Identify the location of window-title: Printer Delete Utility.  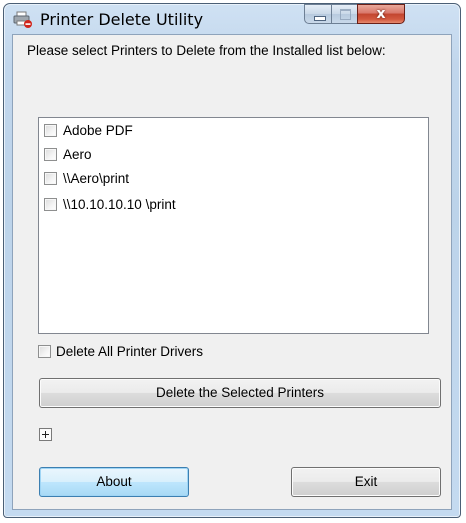
(122, 19).